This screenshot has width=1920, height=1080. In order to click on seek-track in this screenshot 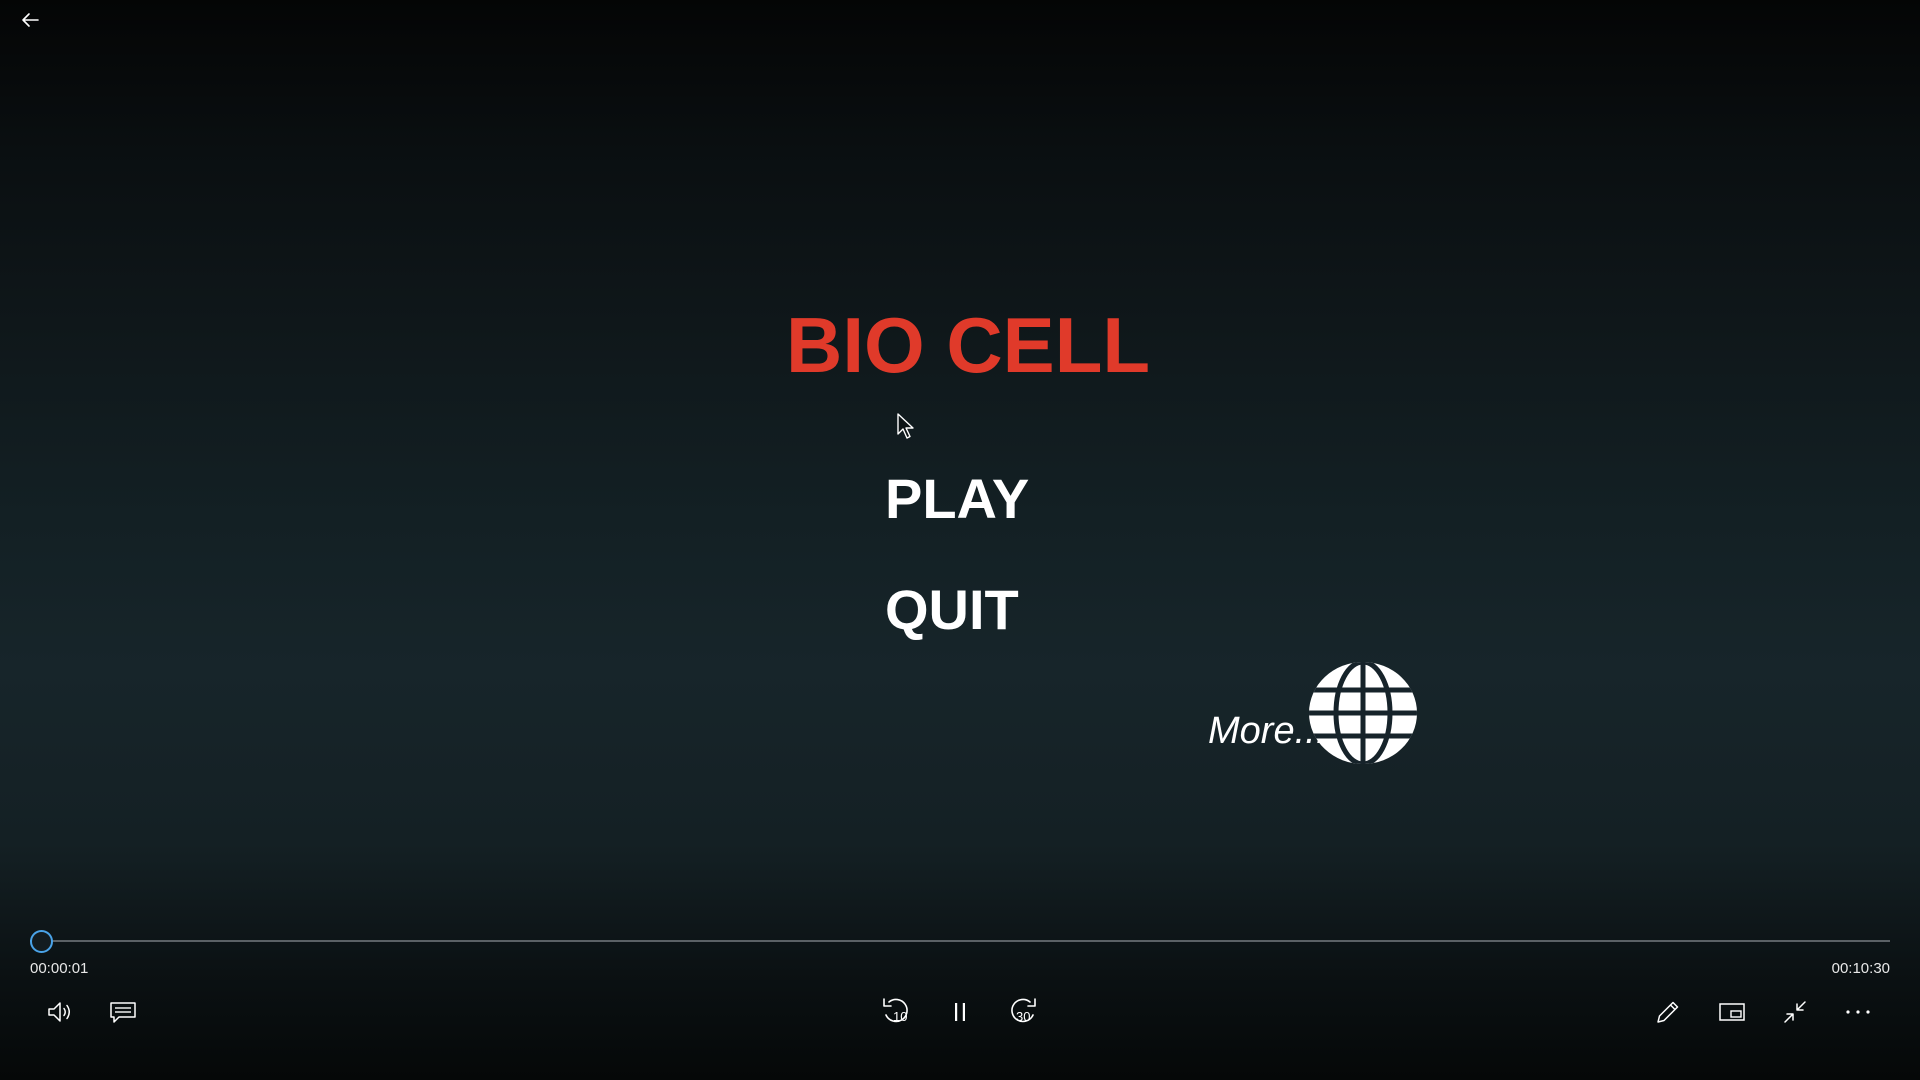, I will do `click(960, 941)`.